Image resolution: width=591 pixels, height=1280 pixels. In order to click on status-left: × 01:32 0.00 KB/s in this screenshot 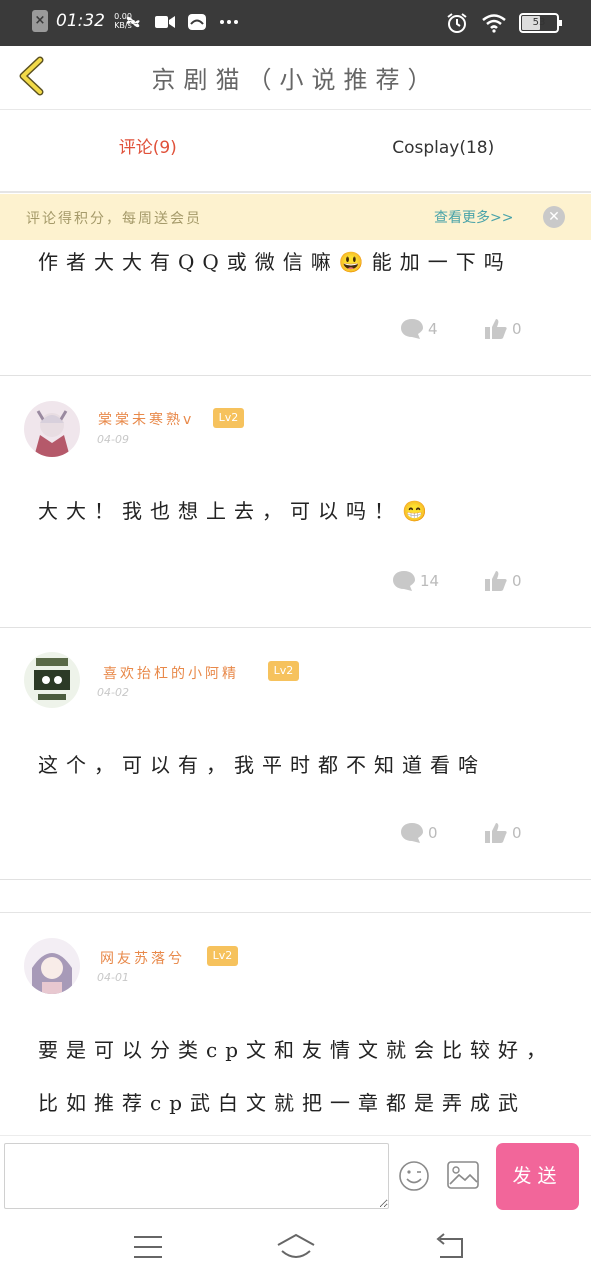, I will do `click(82, 21)`.